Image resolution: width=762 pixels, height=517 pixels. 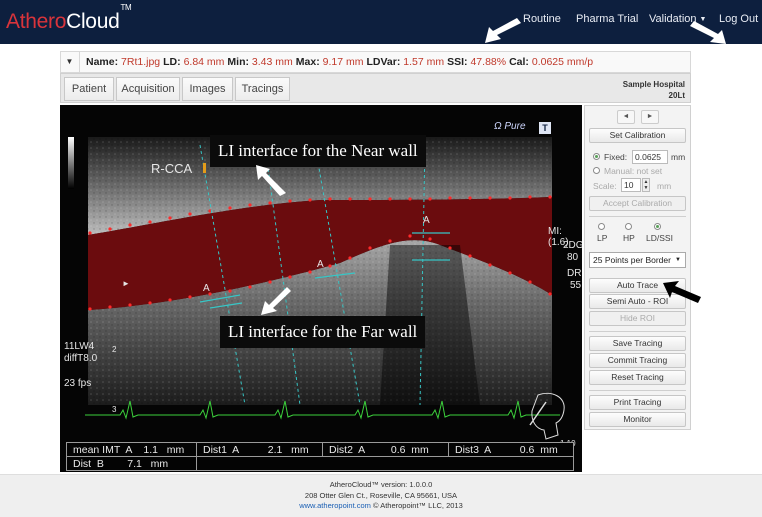 I want to click on monitor-button: Monitor, so click(x=637, y=419).